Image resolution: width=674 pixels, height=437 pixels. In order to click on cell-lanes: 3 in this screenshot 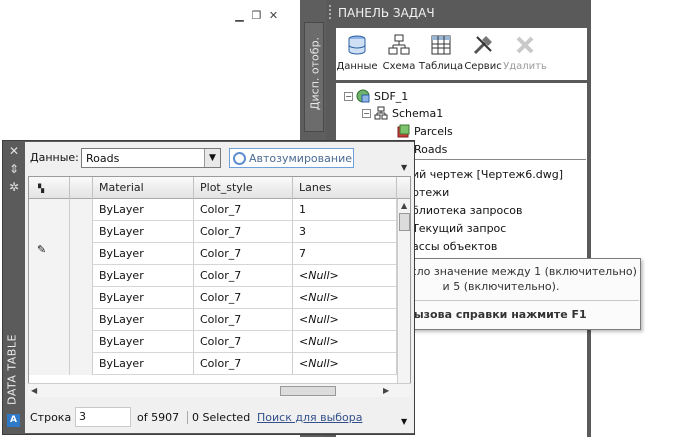, I will do `click(345, 232)`.